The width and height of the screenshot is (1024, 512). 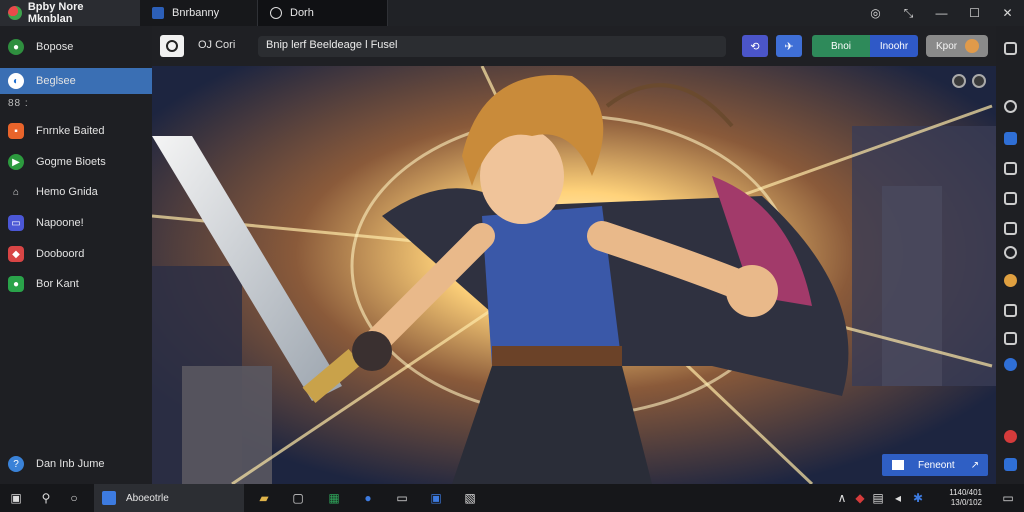 I want to click on window-icon: ▭, so click(x=402, y=498).